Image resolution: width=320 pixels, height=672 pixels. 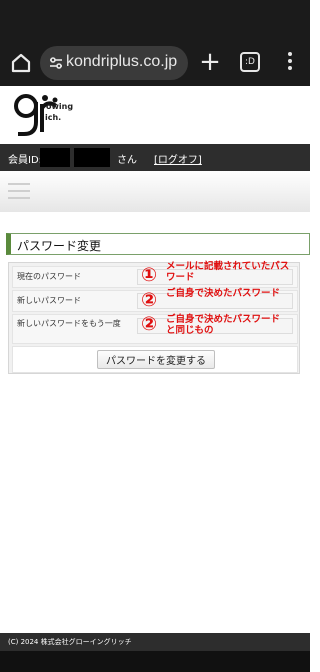 I want to click on logo-text-line2: ich., so click(x=53, y=117).